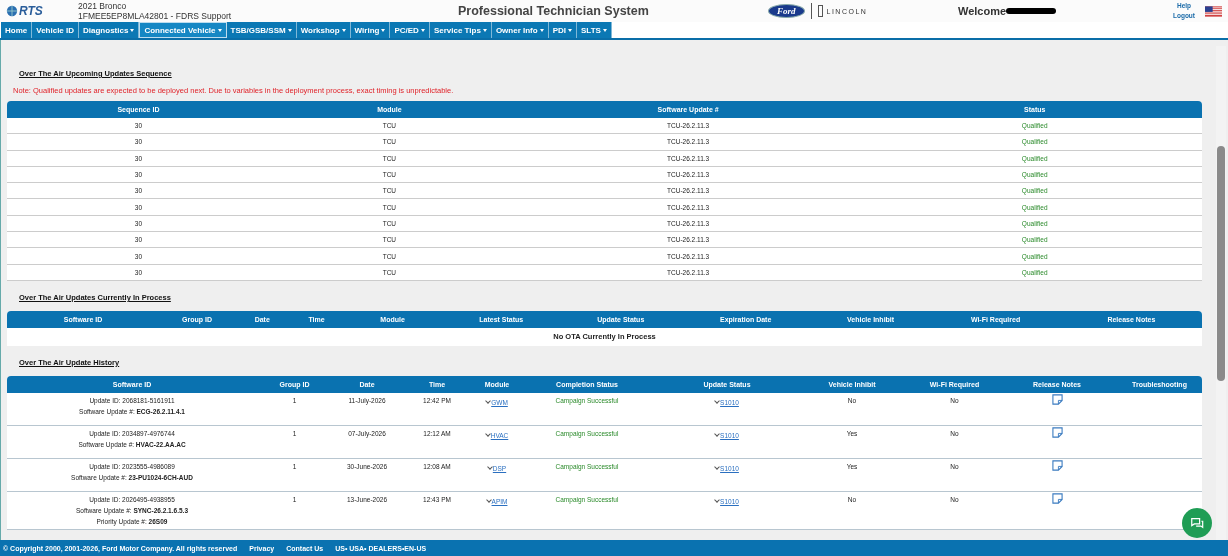  What do you see at coordinates (12, 11) in the screenshot?
I see `globe-icon` at bounding box center [12, 11].